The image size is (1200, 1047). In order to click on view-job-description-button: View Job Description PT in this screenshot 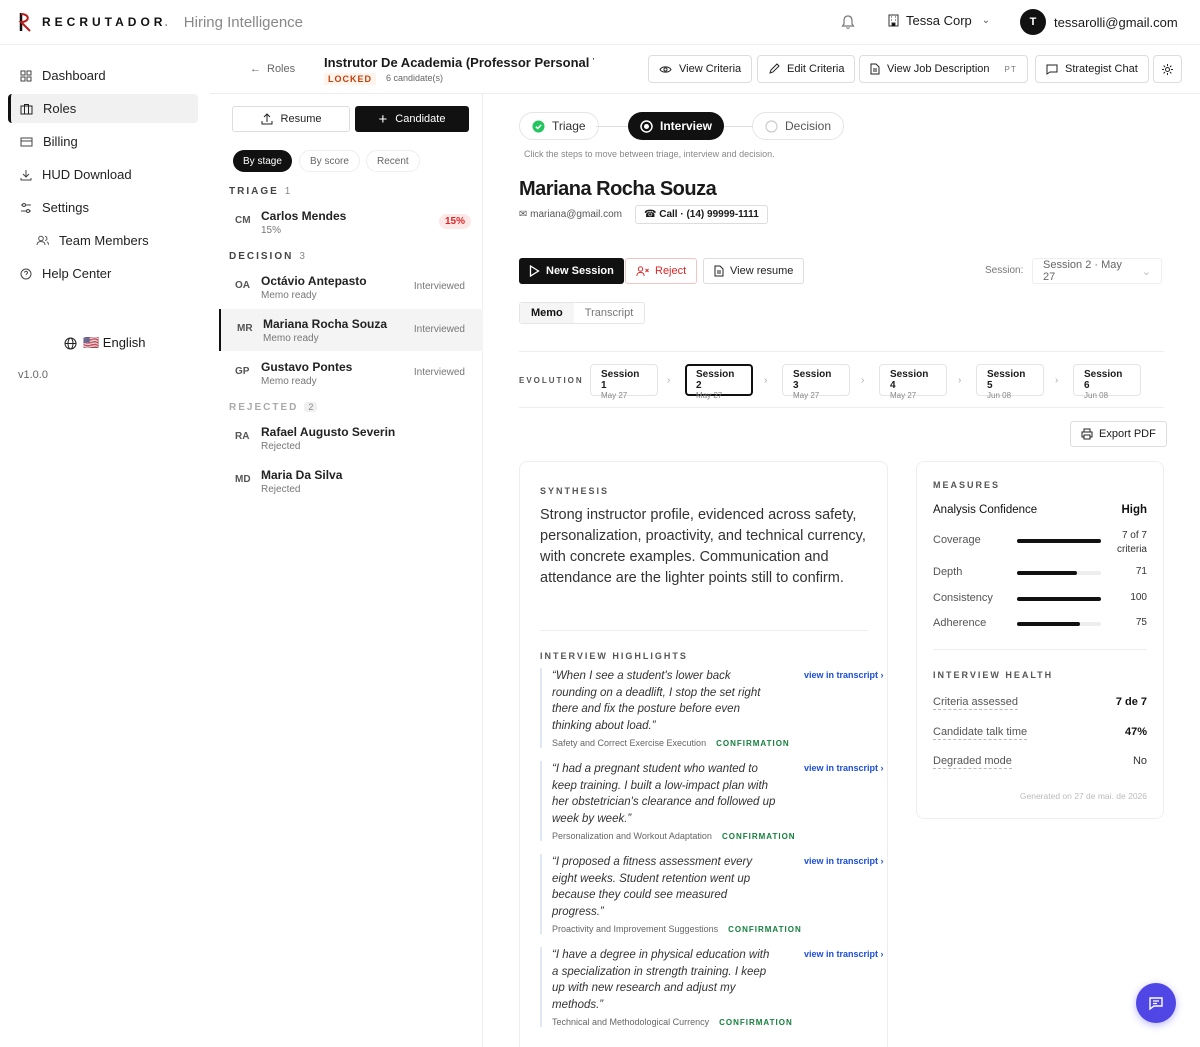, I will do `click(943, 69)`.